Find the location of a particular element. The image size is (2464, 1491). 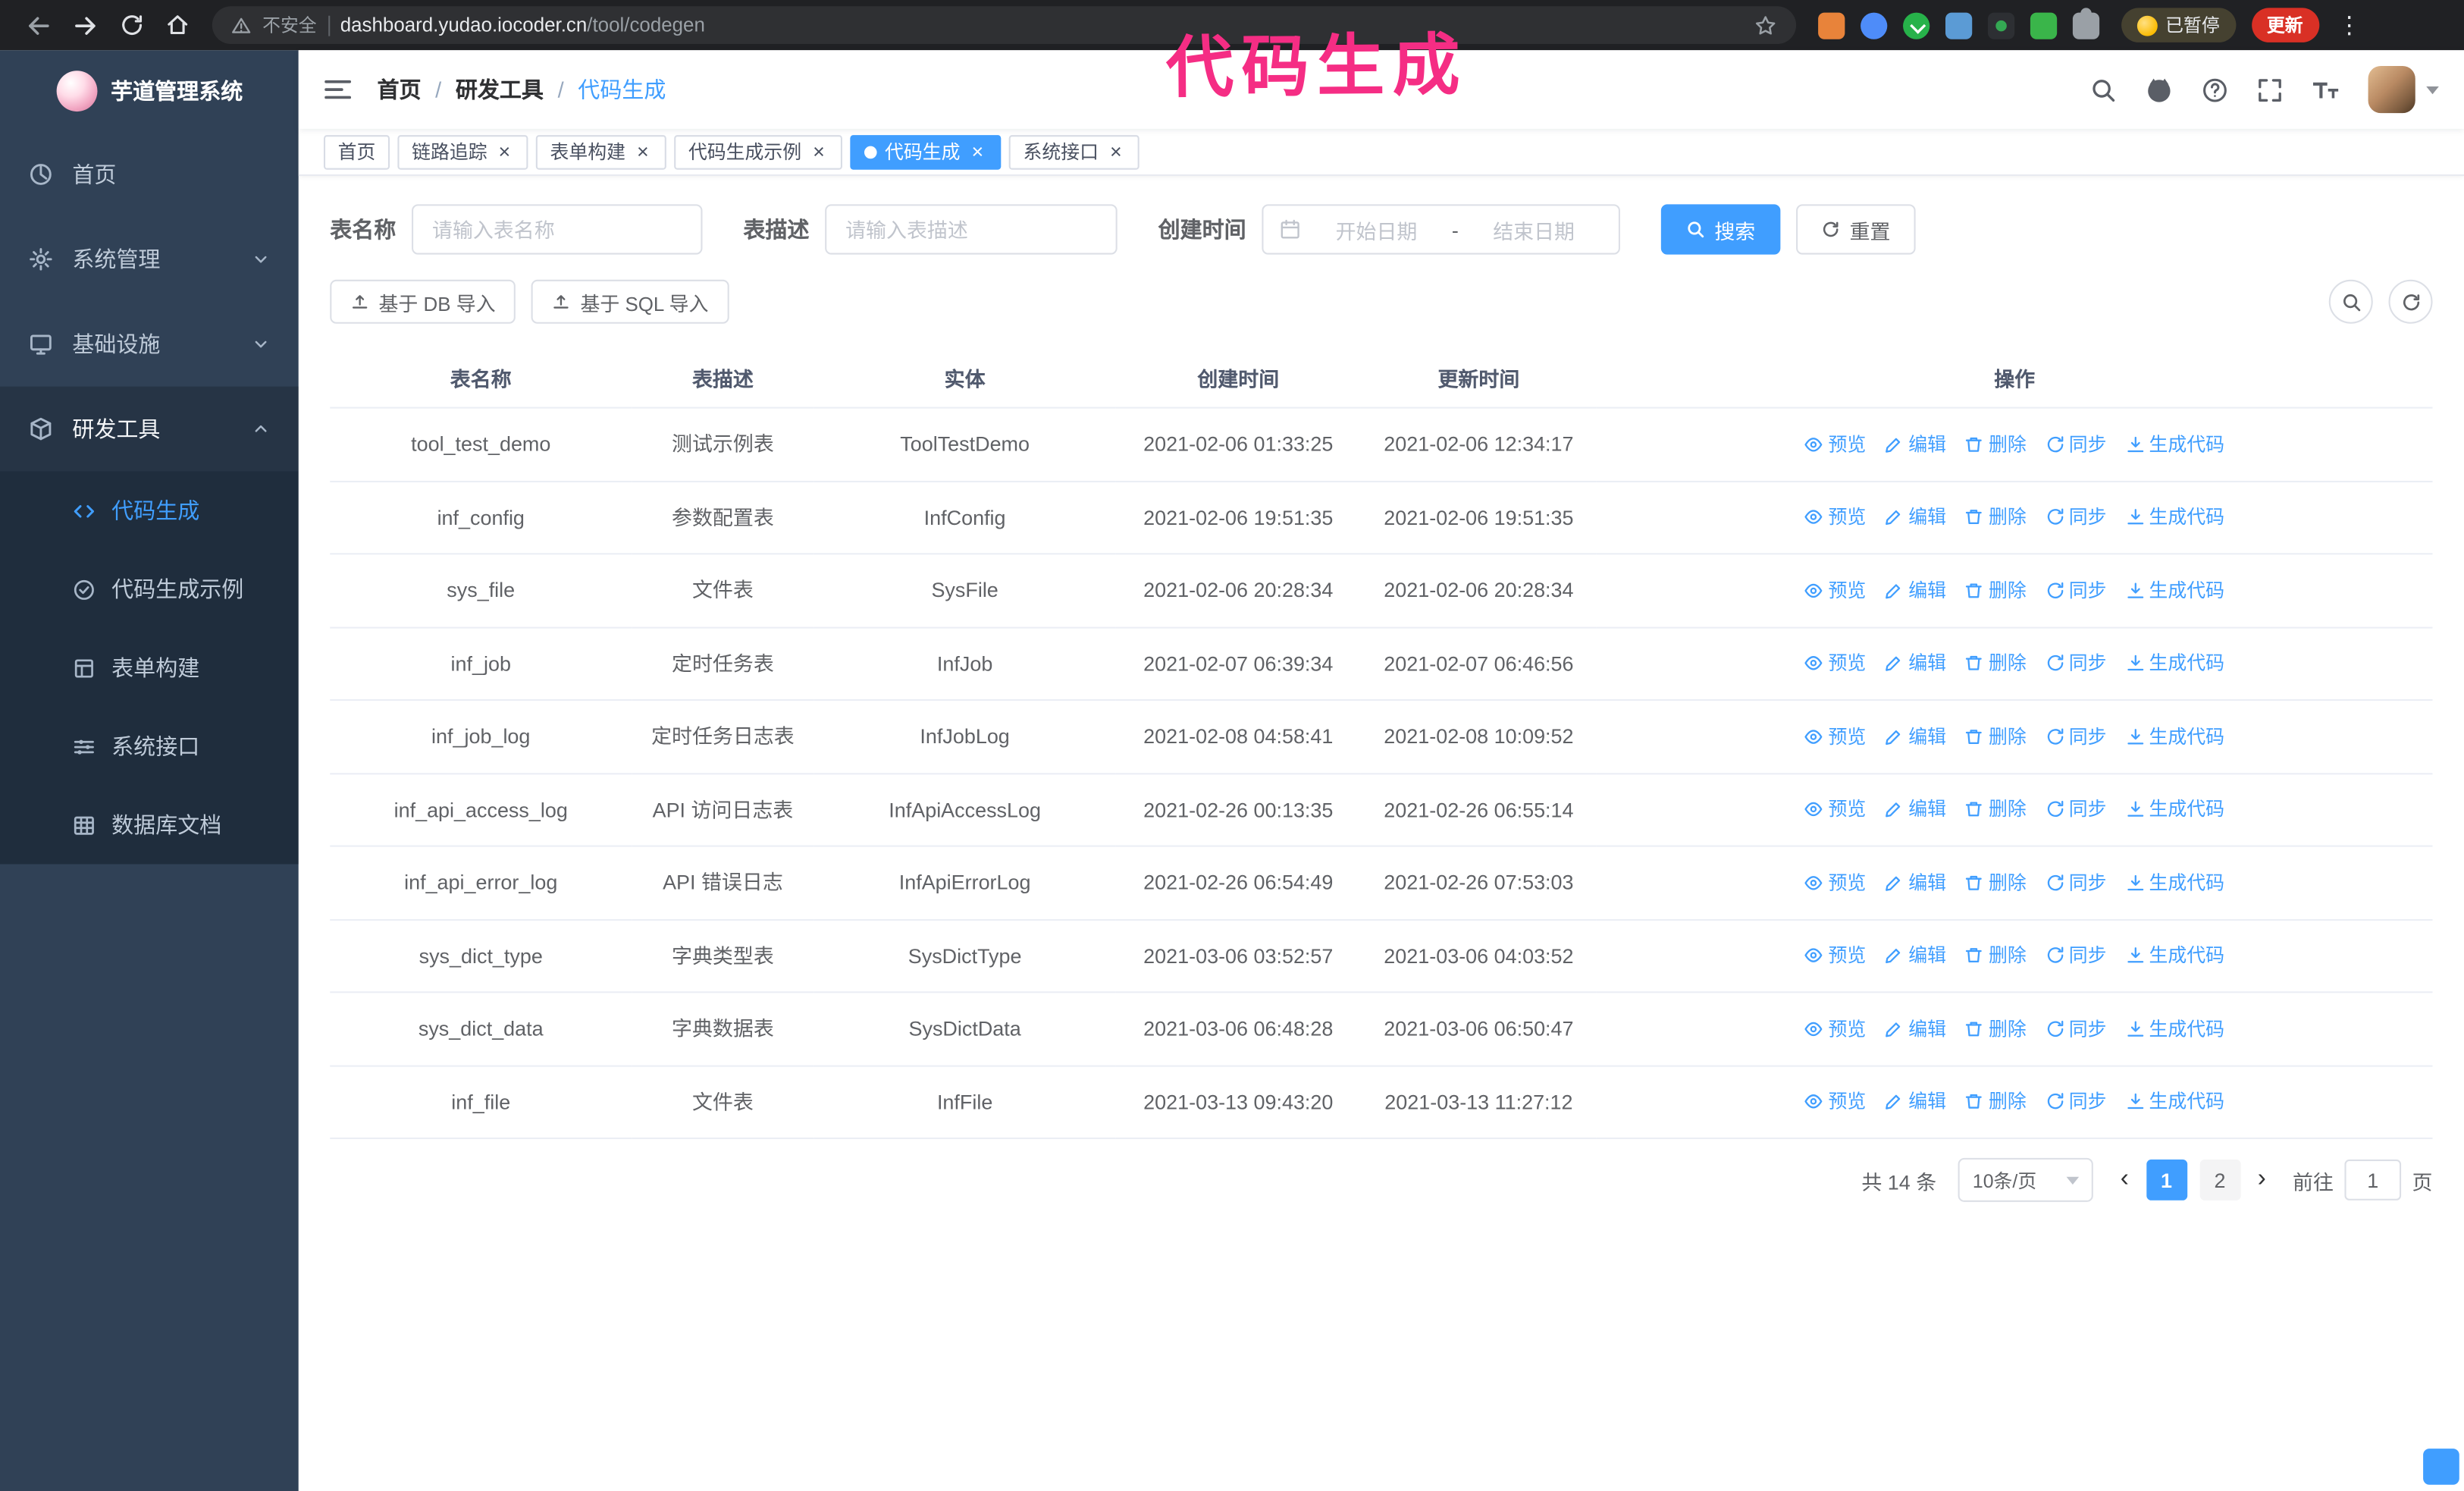

browser-forward-icon is located at coordinates (86, 25).